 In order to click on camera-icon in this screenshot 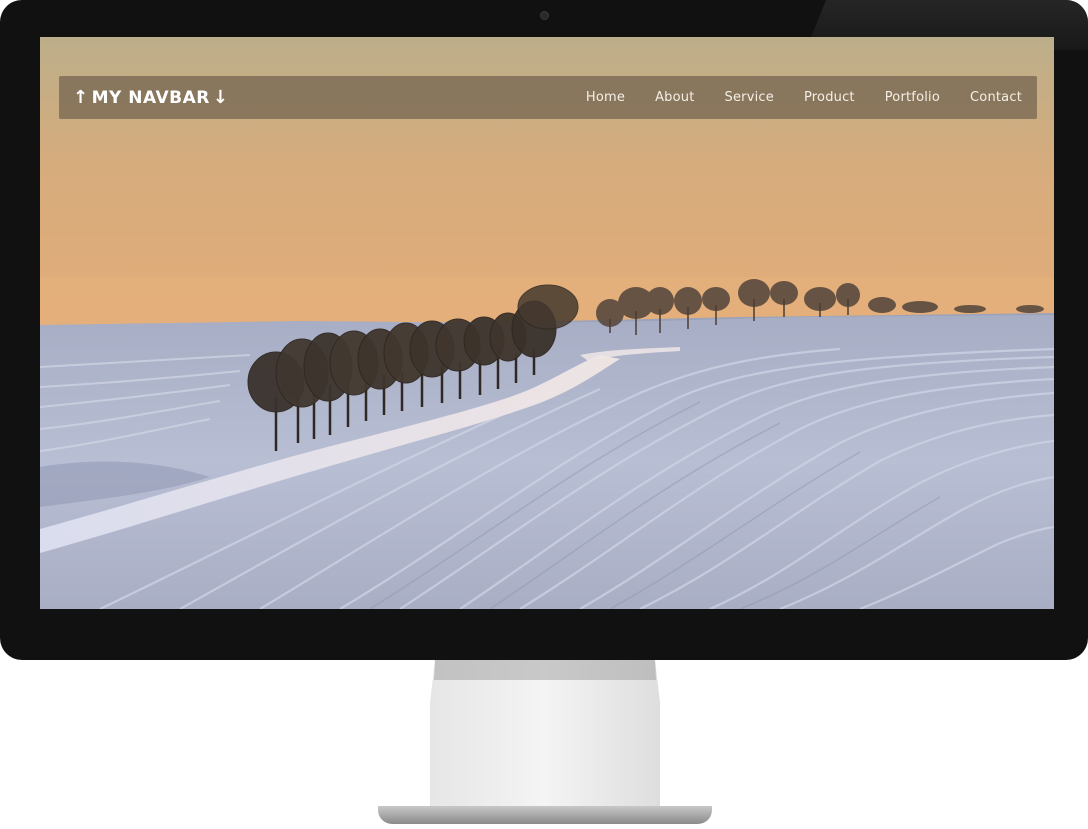, I will do `click(544, 15)`.